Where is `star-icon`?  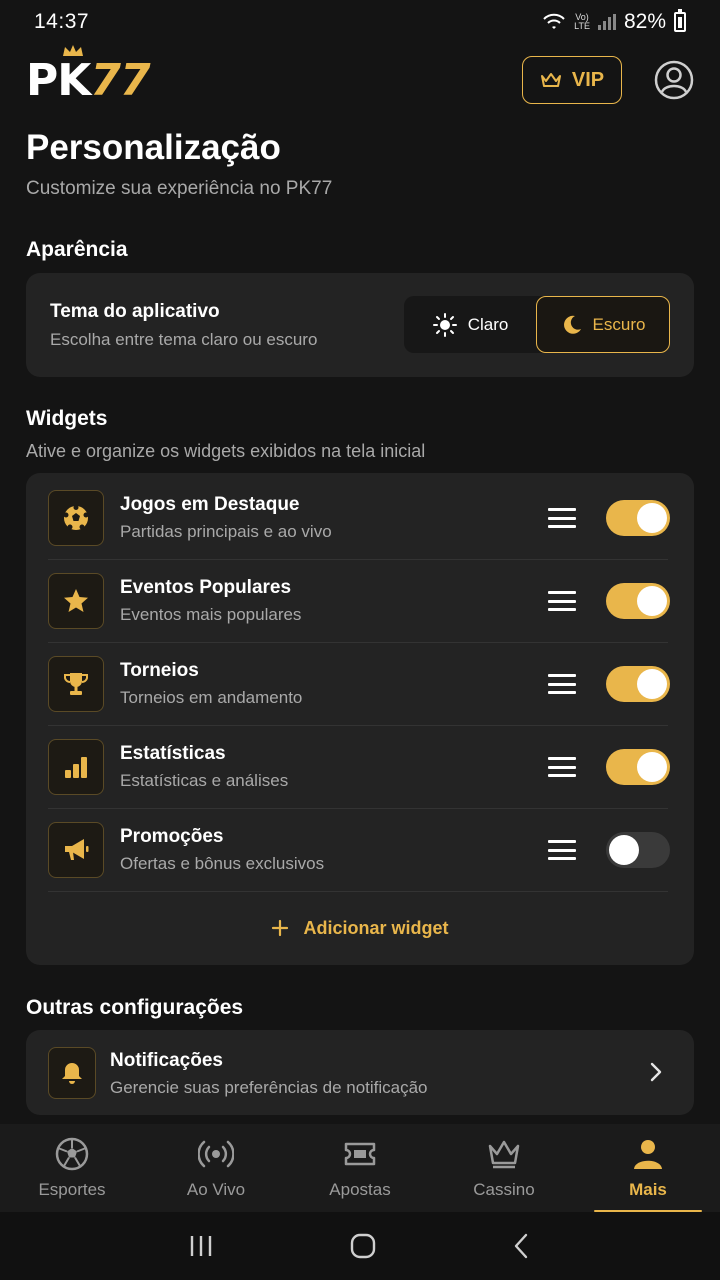
star-icon is located at coordinates (76, 600).